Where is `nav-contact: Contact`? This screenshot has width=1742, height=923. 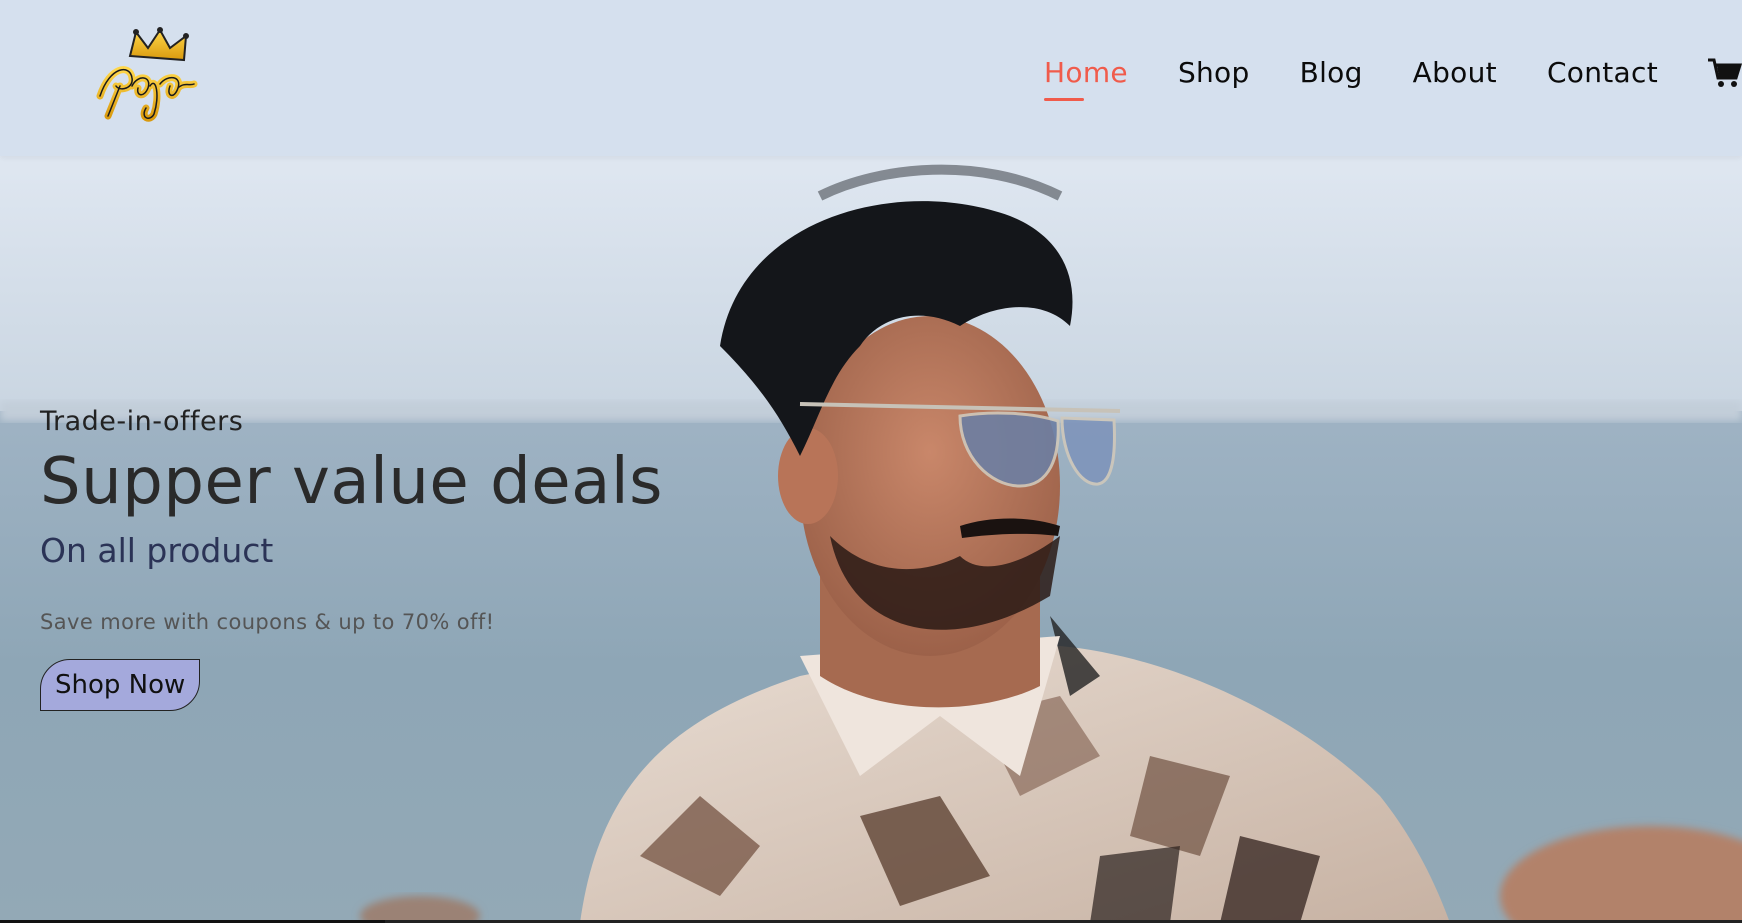 nav-contact: Contact is located at coordinates (1602, 72).